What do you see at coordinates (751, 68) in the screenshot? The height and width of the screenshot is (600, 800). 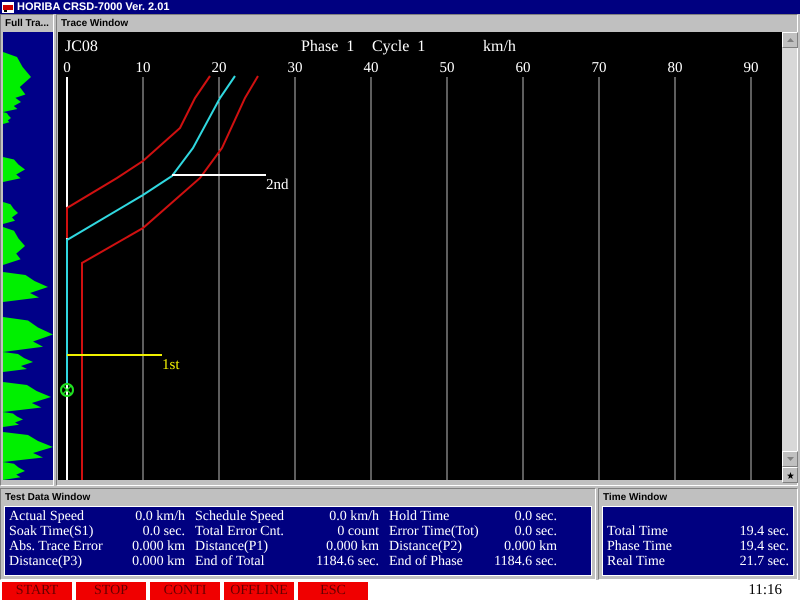 I see `tick-label: 90` at bounding box center [751, 68].